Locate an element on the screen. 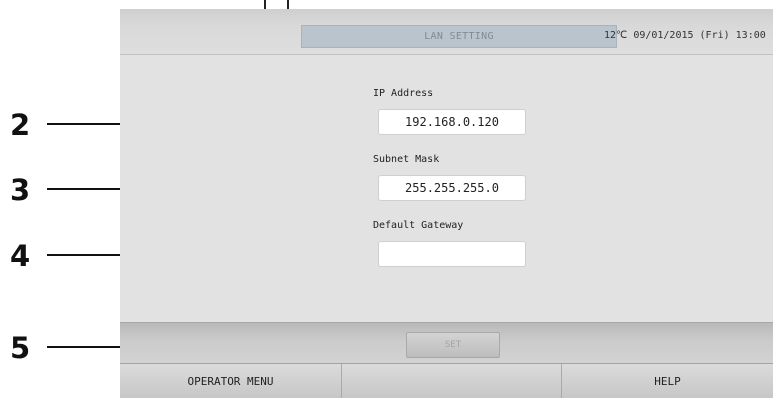 Image resolution: width=773 pixels, height=398 pixels. temperature-readout: 12℃ is located at coordinates (616, 35).